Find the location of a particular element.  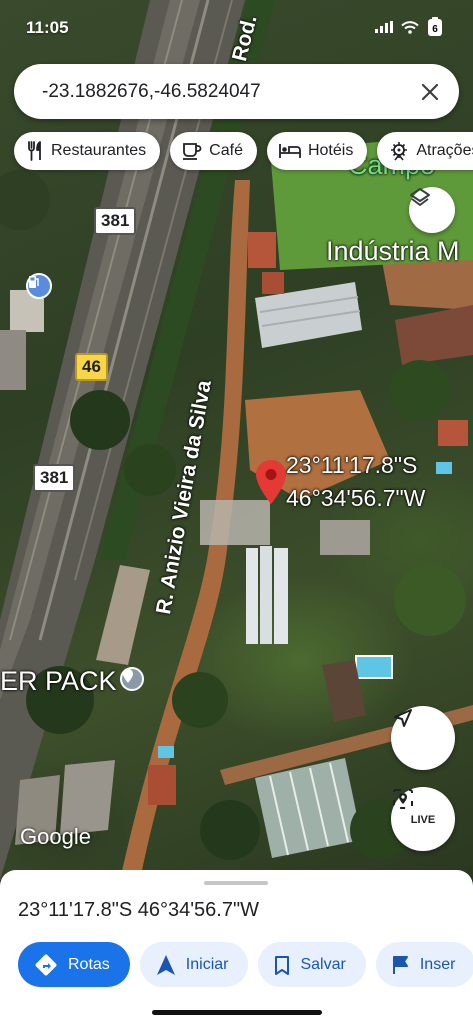

business-pin-icon is located at coordinates (132, 679).